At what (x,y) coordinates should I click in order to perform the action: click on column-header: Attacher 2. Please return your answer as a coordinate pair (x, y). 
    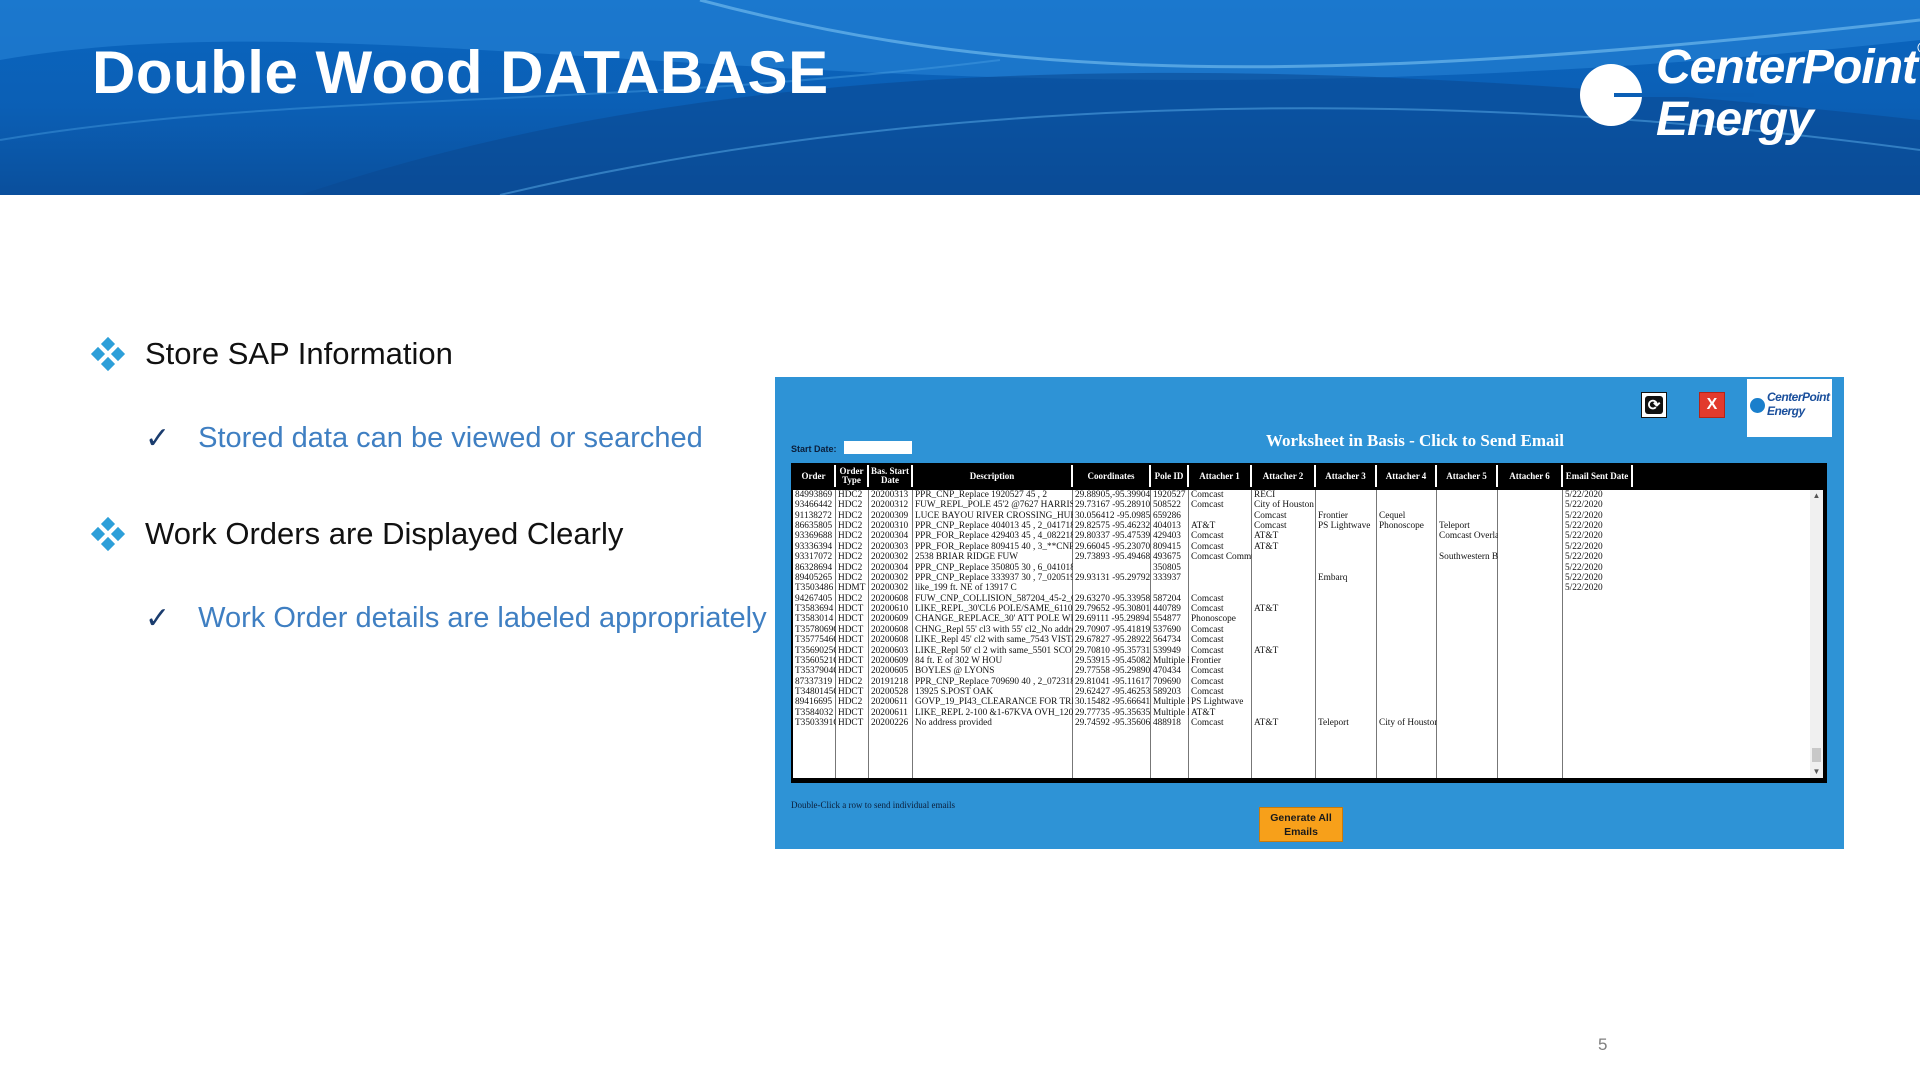
    Looking at the image, I should click on (1284, 476).